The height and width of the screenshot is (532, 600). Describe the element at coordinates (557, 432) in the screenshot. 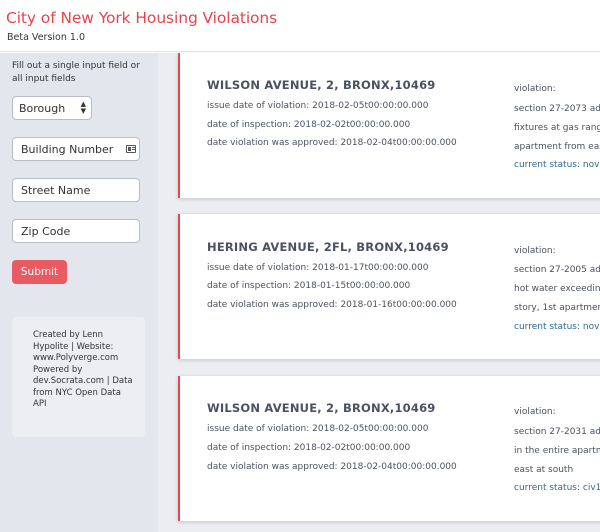

I see `violation-description: section 27-2031 admi` at that location.